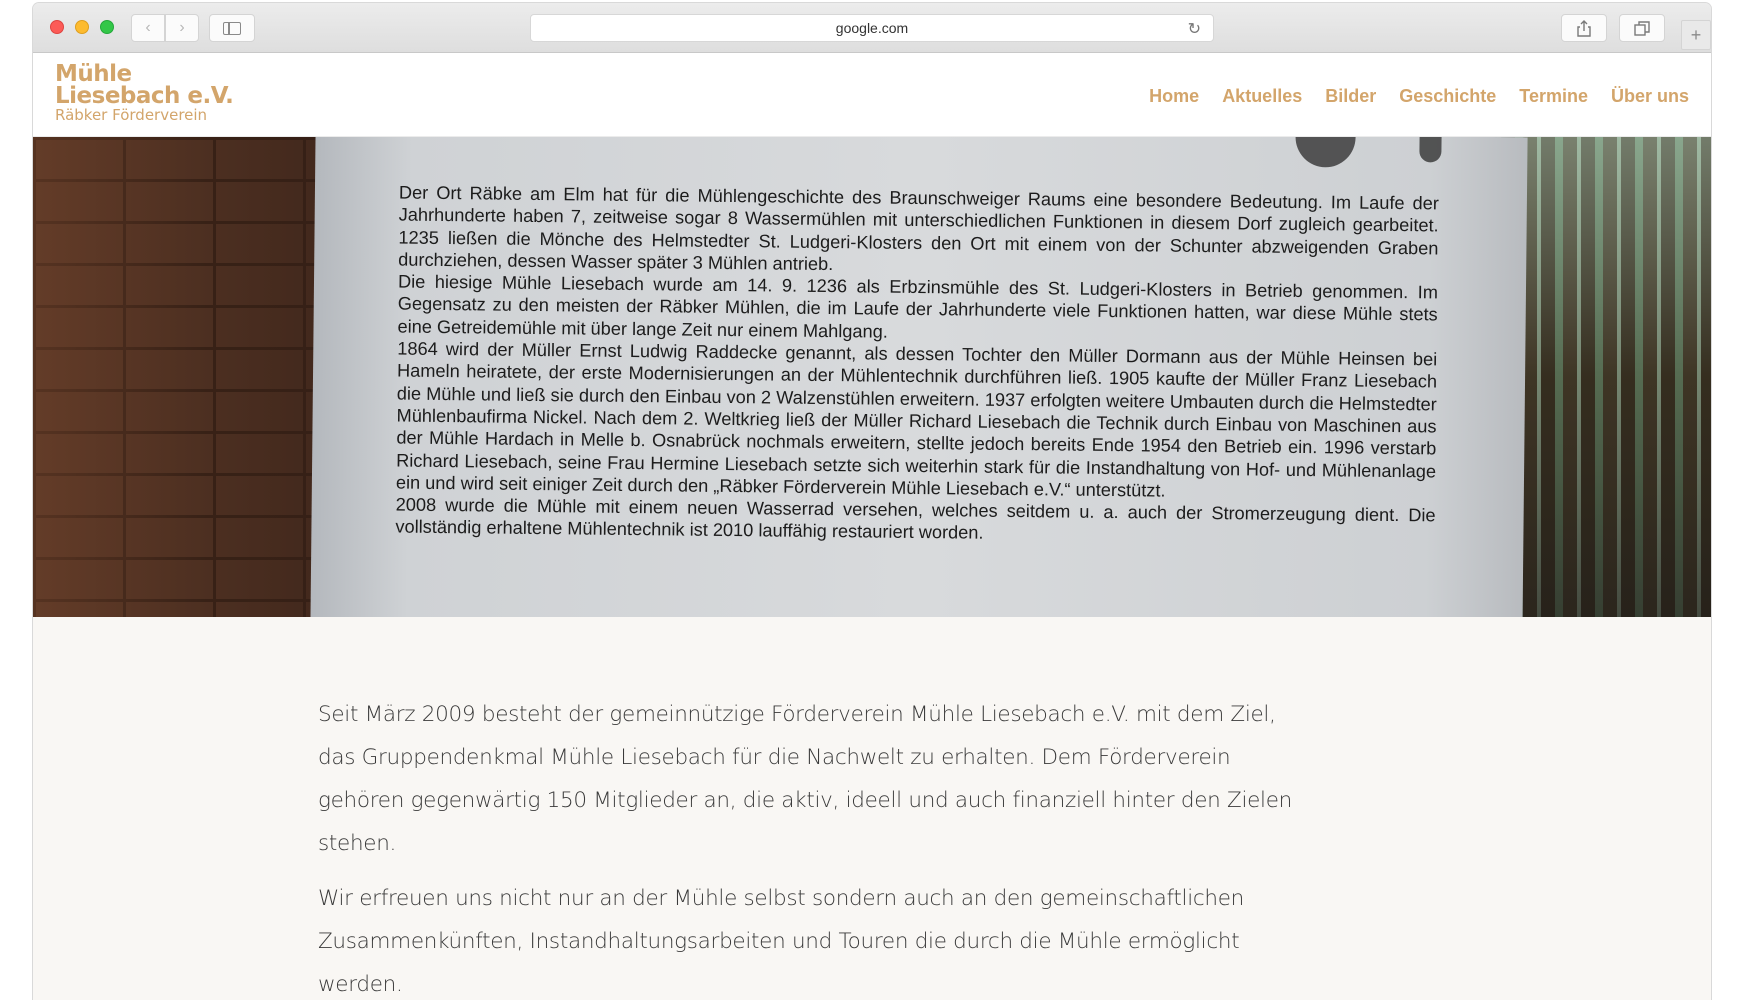 This screenshot has height=1000, width=1750. I want to click on logo-line-3: Räbker Förderverein, so click(131, 115).